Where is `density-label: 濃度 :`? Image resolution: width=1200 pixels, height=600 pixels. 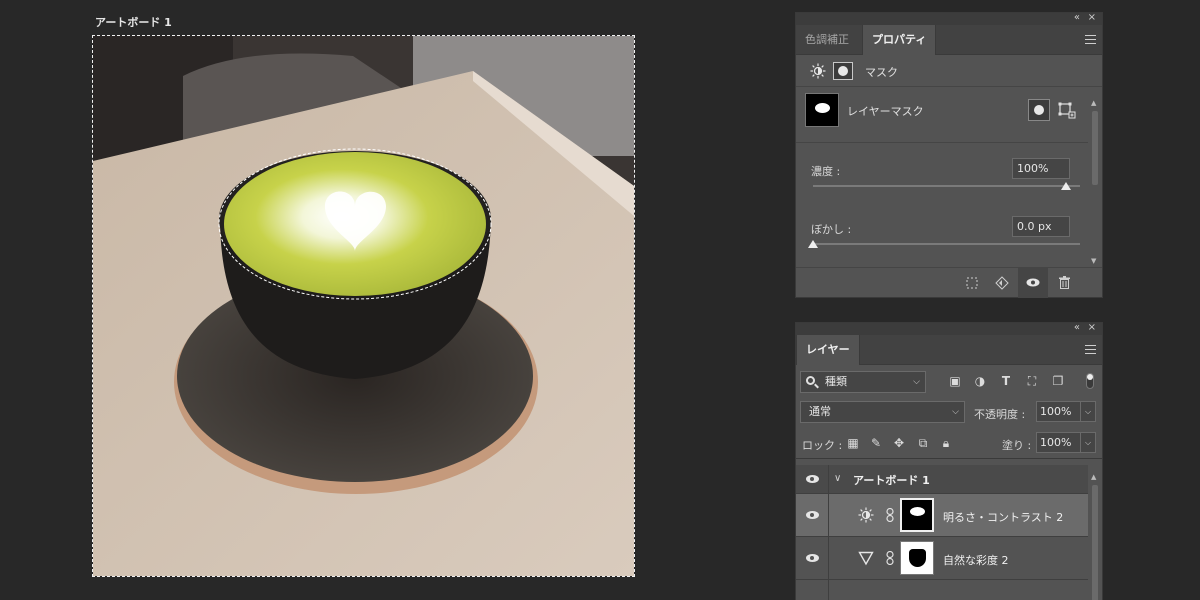
density-label: 濃度 : is located at coordinates (826, 171).